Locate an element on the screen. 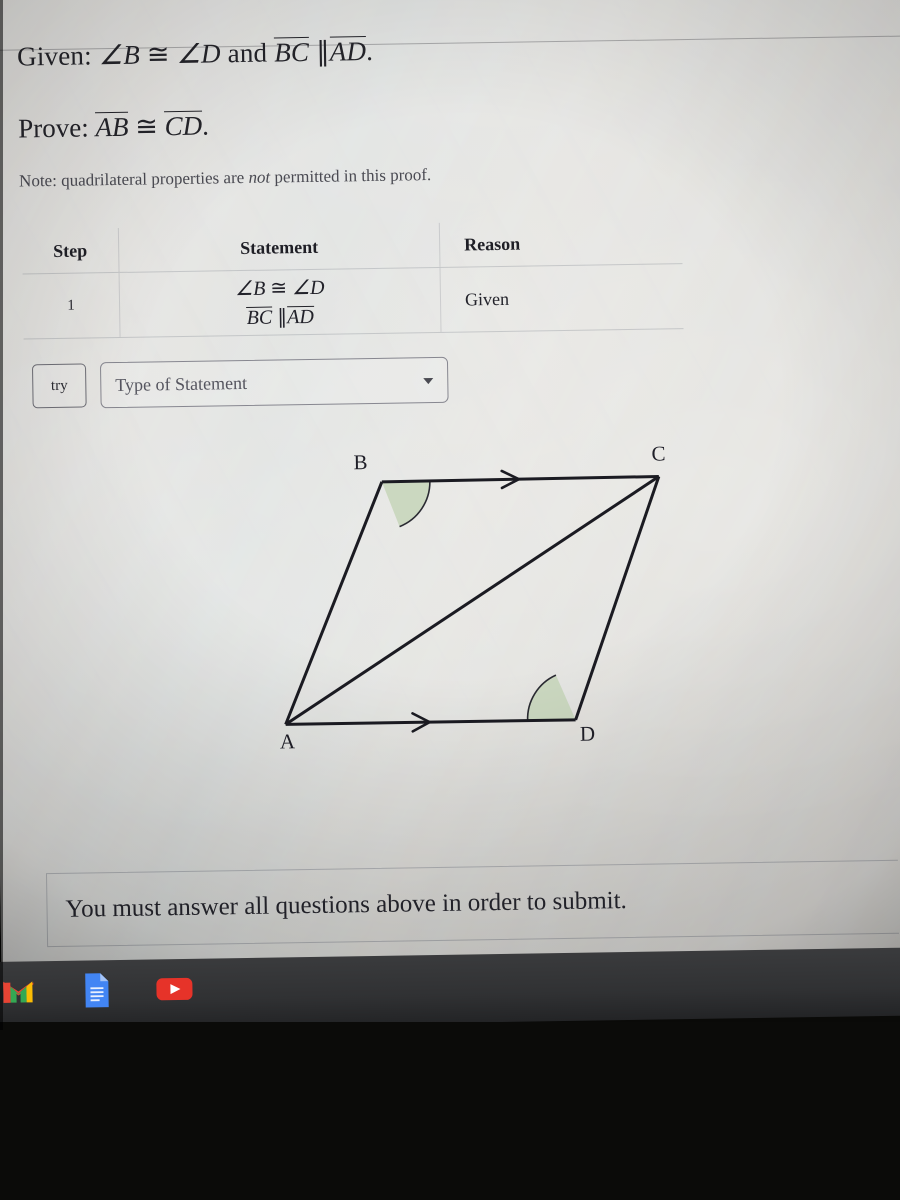 The height and width of the screenshot is (1200, 900). prove-congruent-symbol: ≅ is located at coordinates (147, 126).